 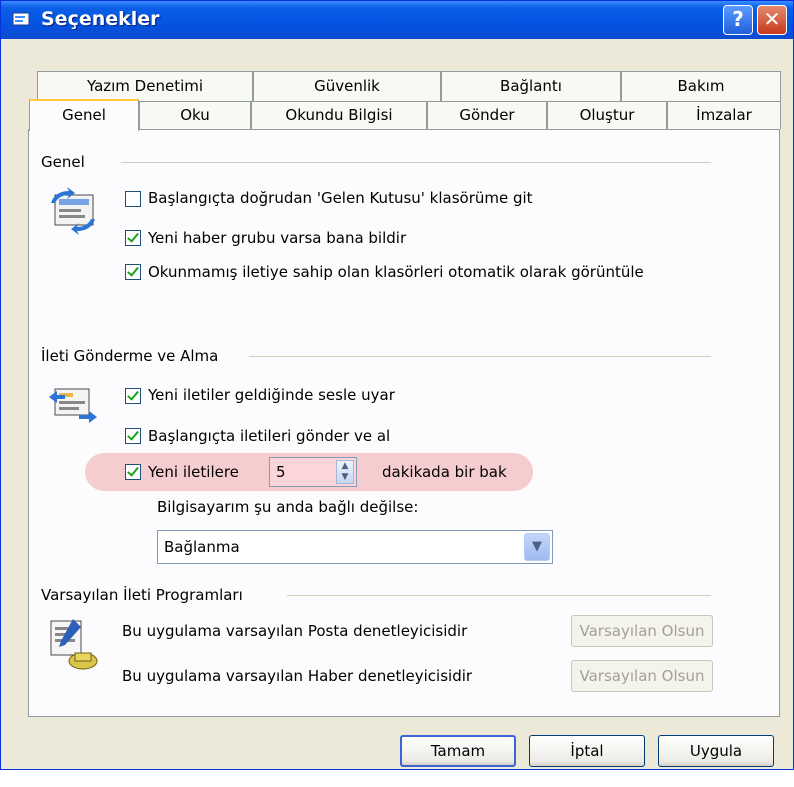 I want to click on title-bar: Seçenekler ? ✕, so click(x=397, y=20).